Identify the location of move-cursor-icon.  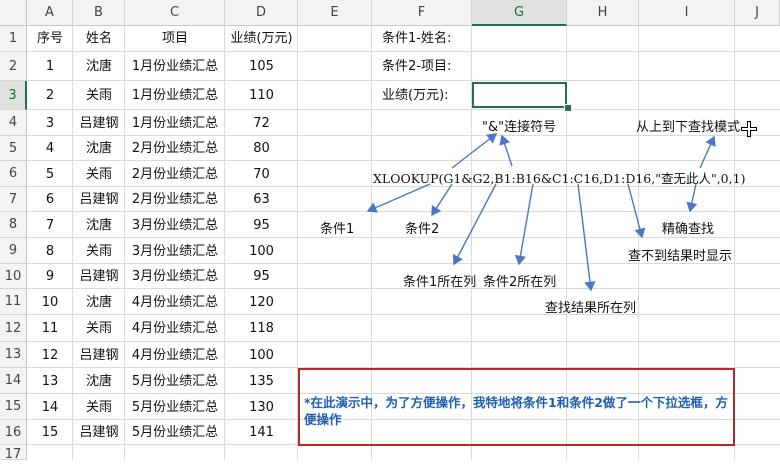
(749, 129).